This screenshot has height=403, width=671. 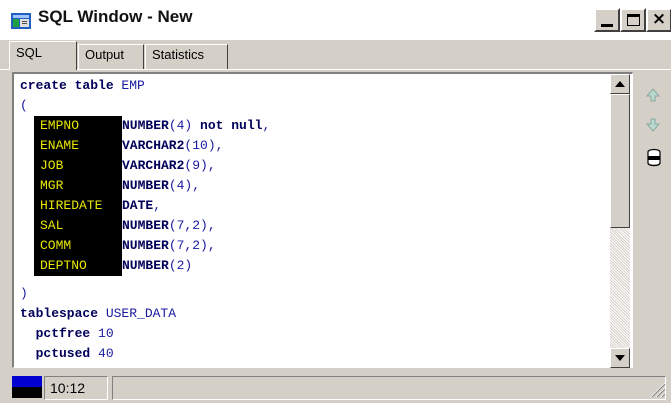 I want to click on code-line: (, so click(x=24, y=106).